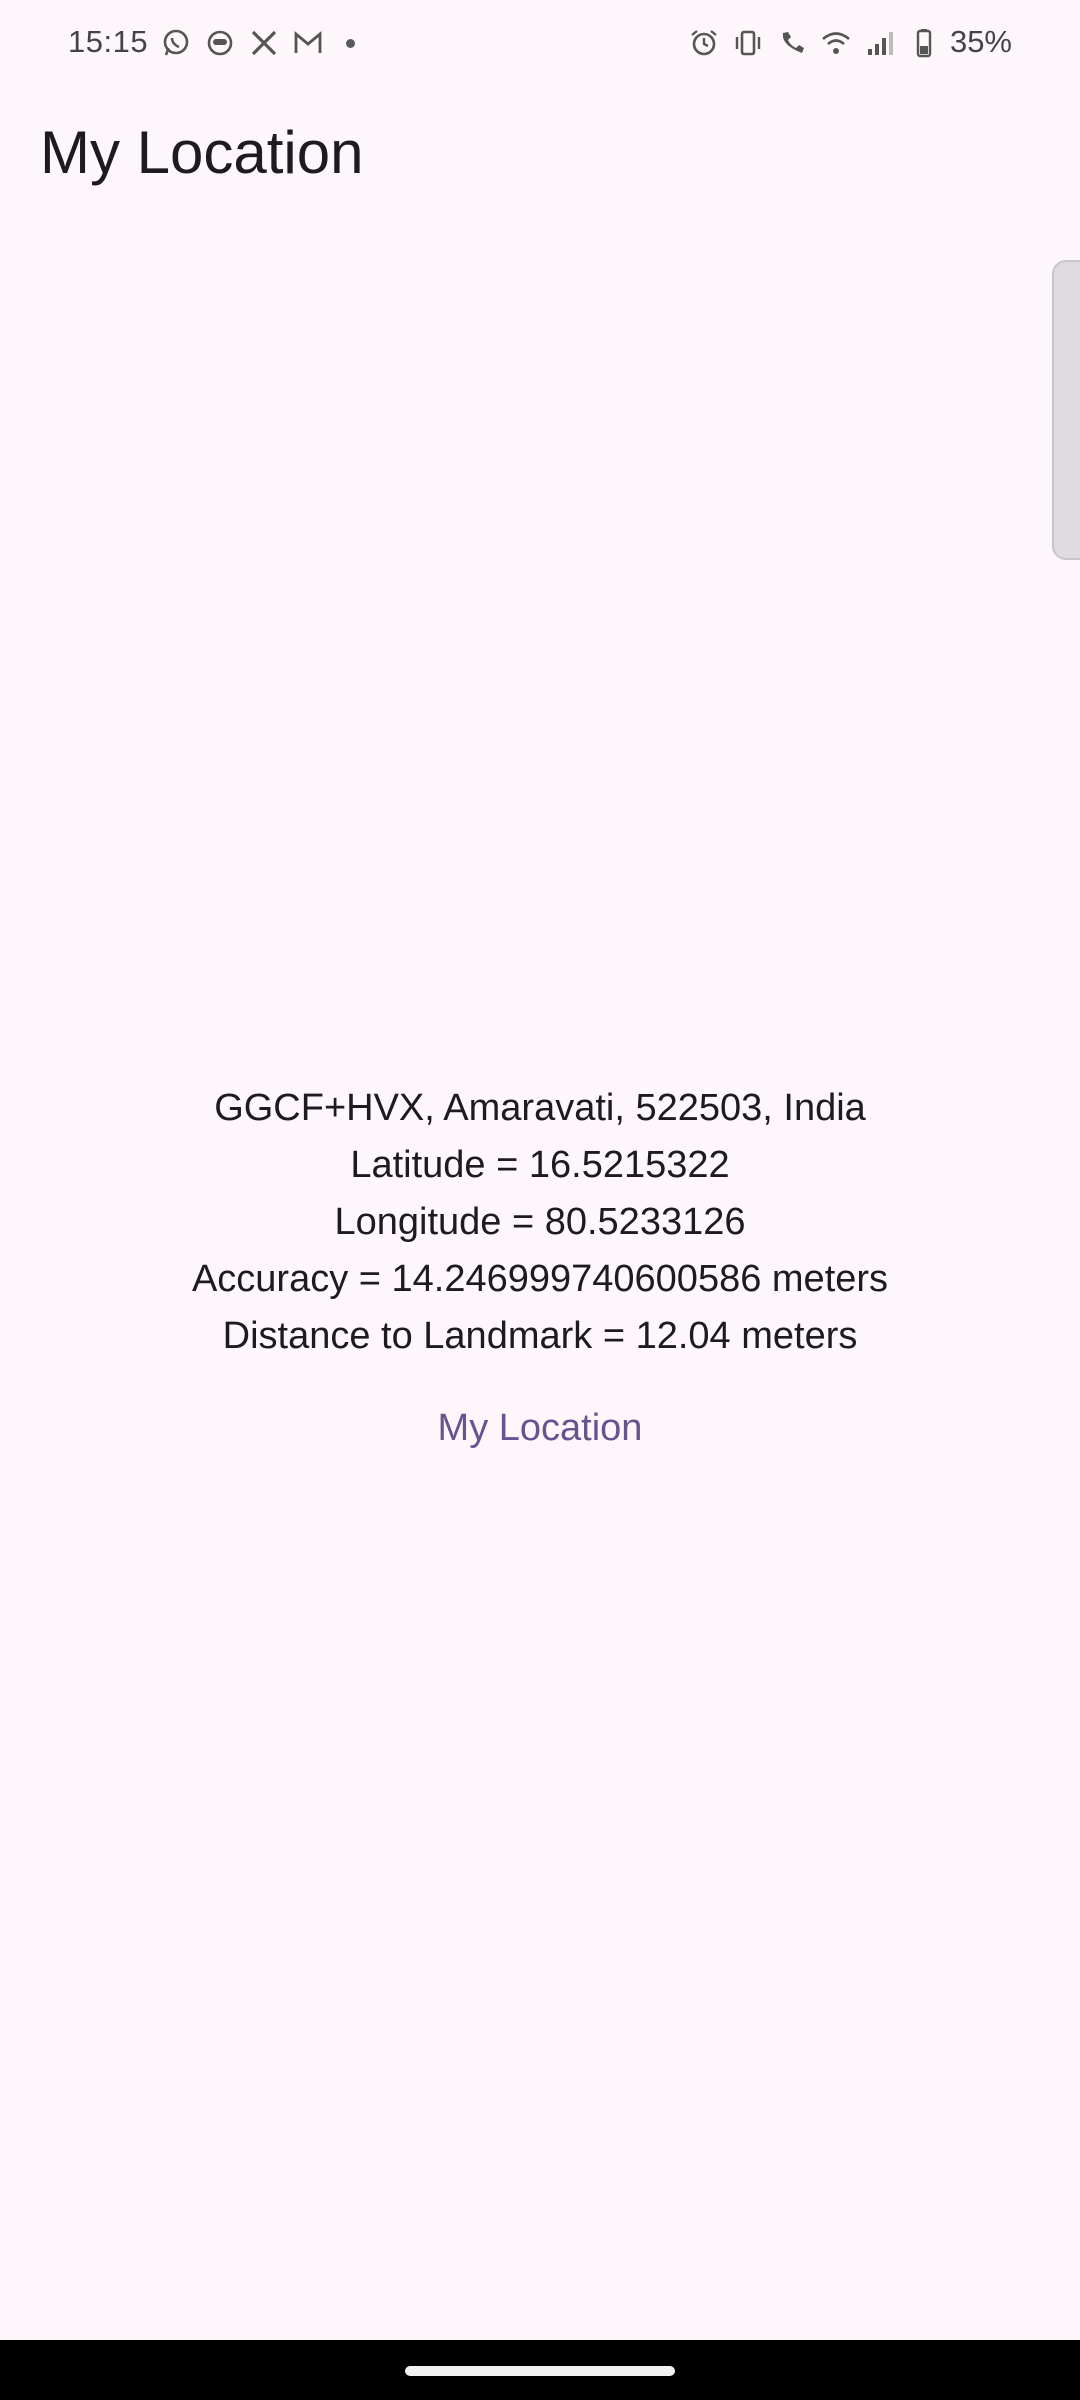 The height and width of the screenshot is (2400, 1080). I want to click on wifi-icon, so click(836, 43).